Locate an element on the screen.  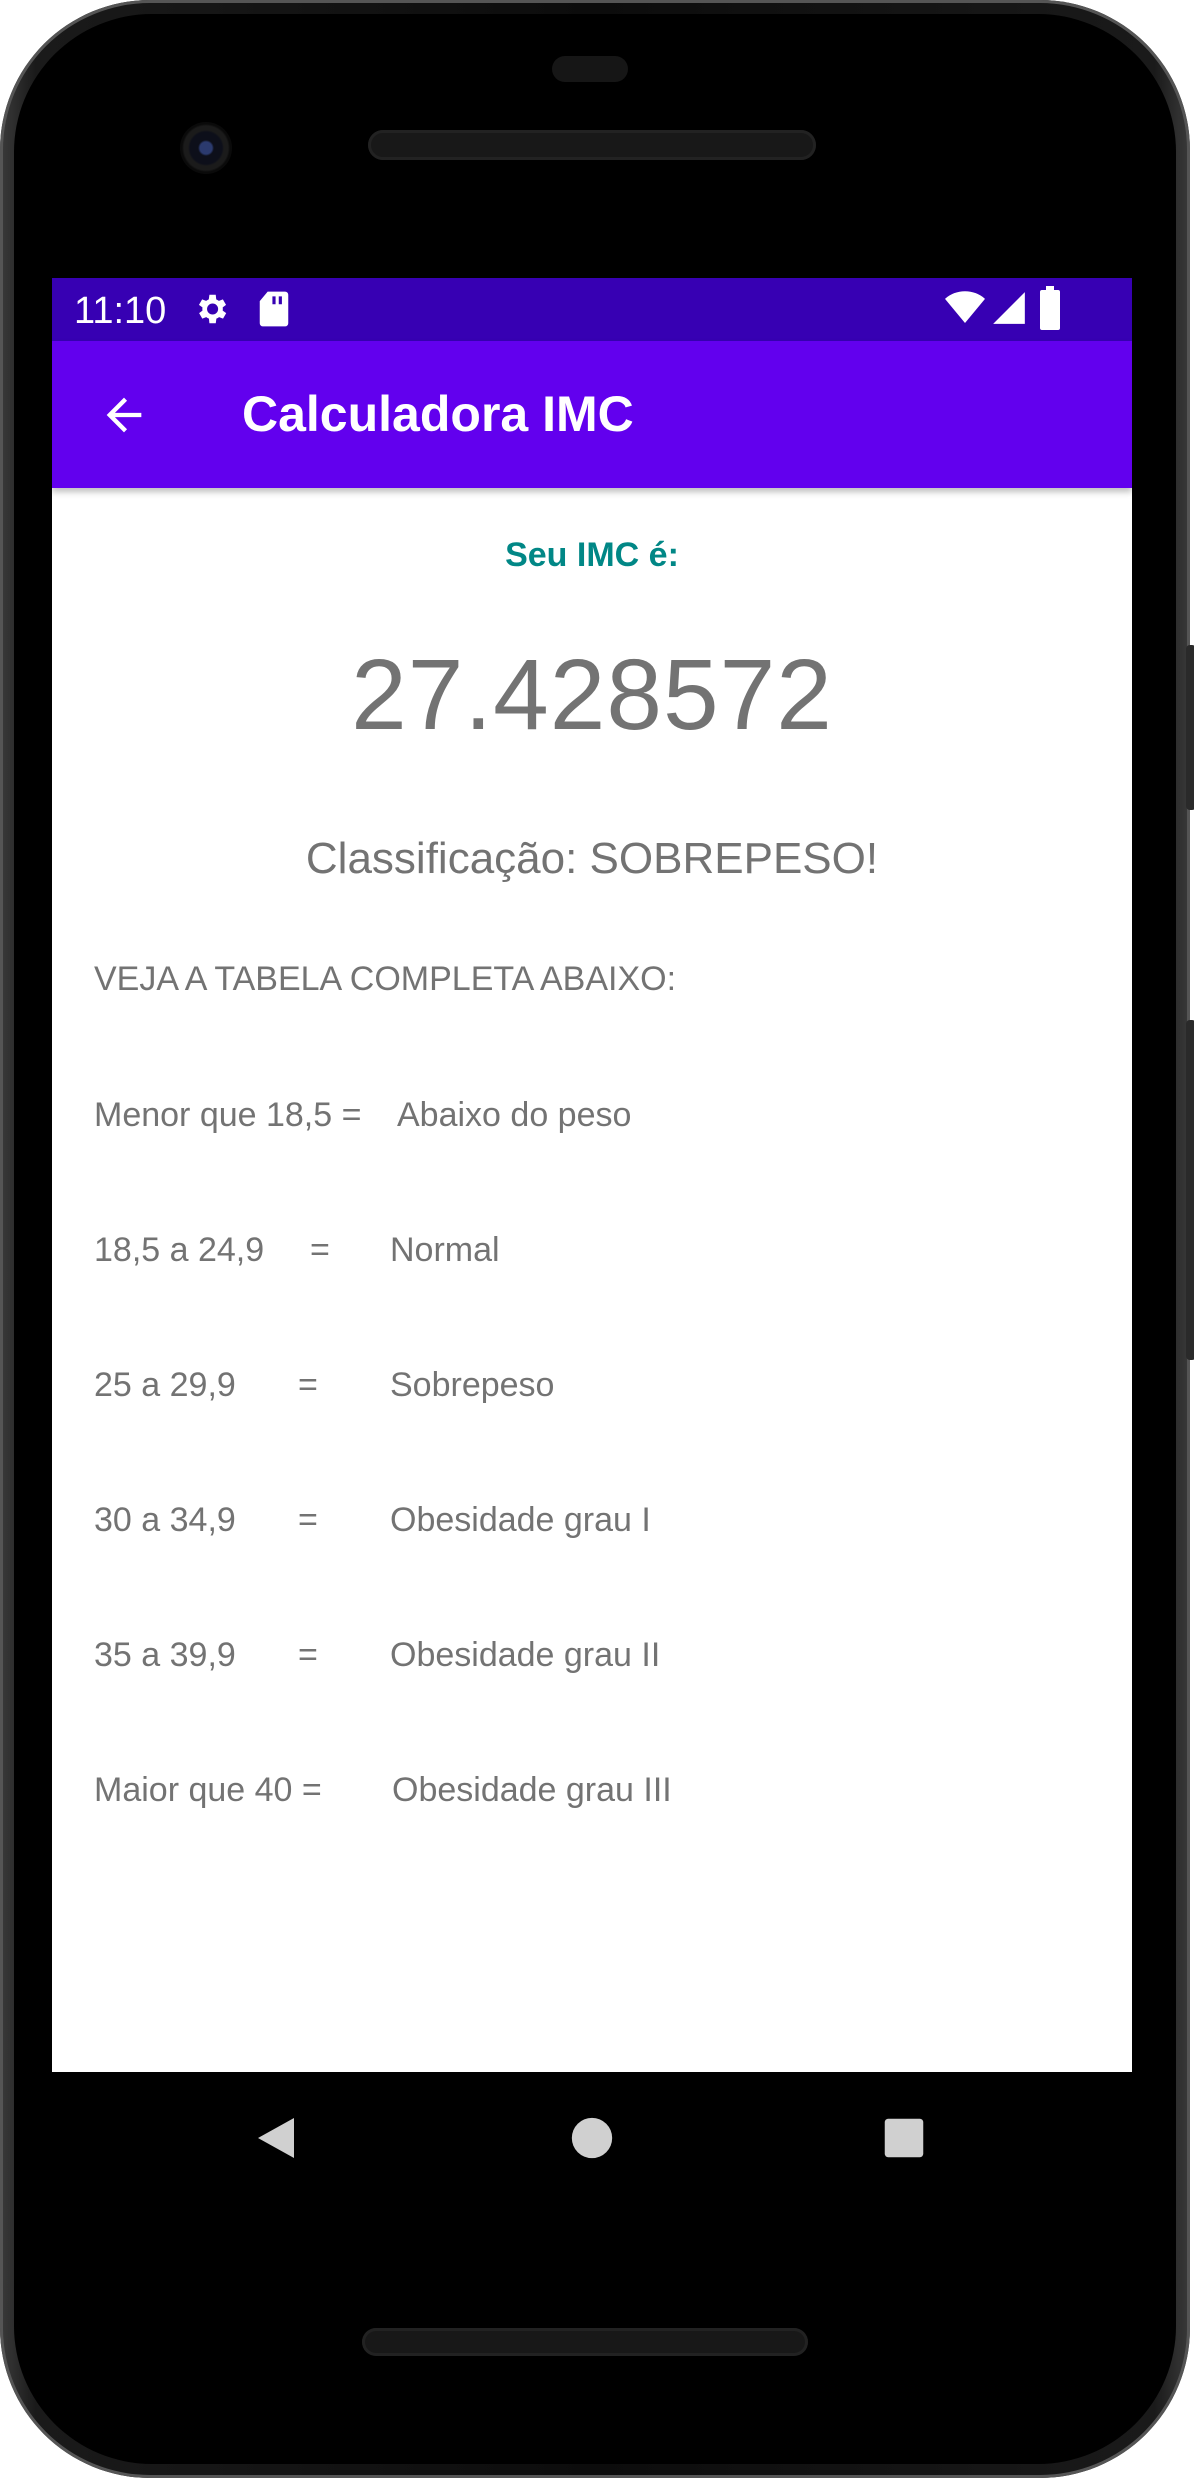
table-heading: VEJA A TABELA COMPLETA ABAIXO: is located at coordinates (385, 979).